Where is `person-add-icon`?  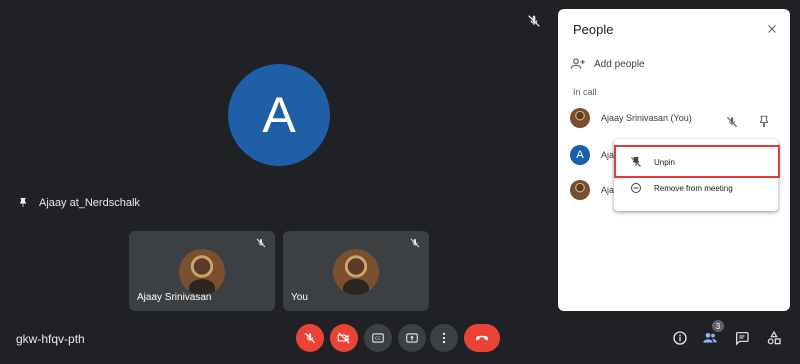 person-add-icon is located at coordinates (577, 63).